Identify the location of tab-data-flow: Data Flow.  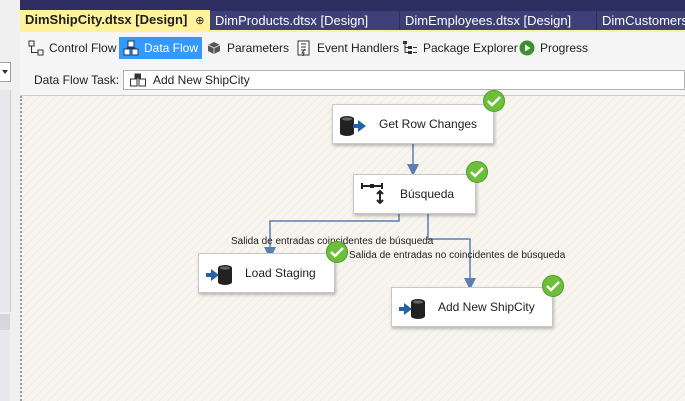
(161, 48).